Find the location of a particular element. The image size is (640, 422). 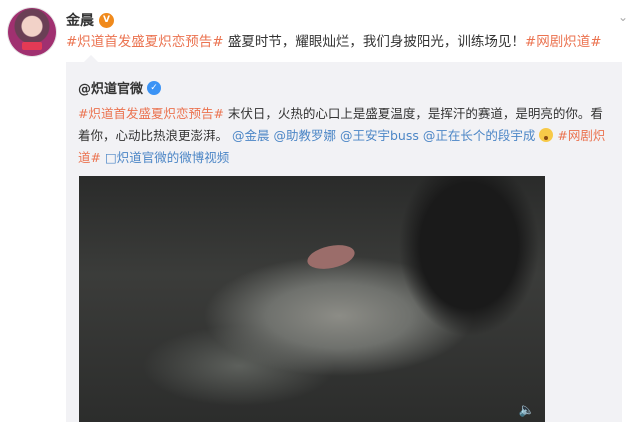

surprised-face-icon is located at coordinates (546, 135).